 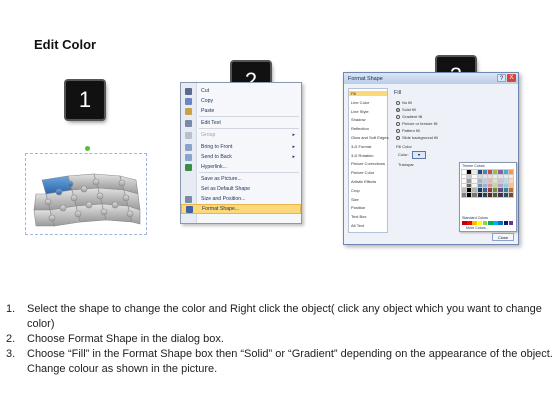 I want to click on category-line-style: Line Style, so click(x=360, y=111).